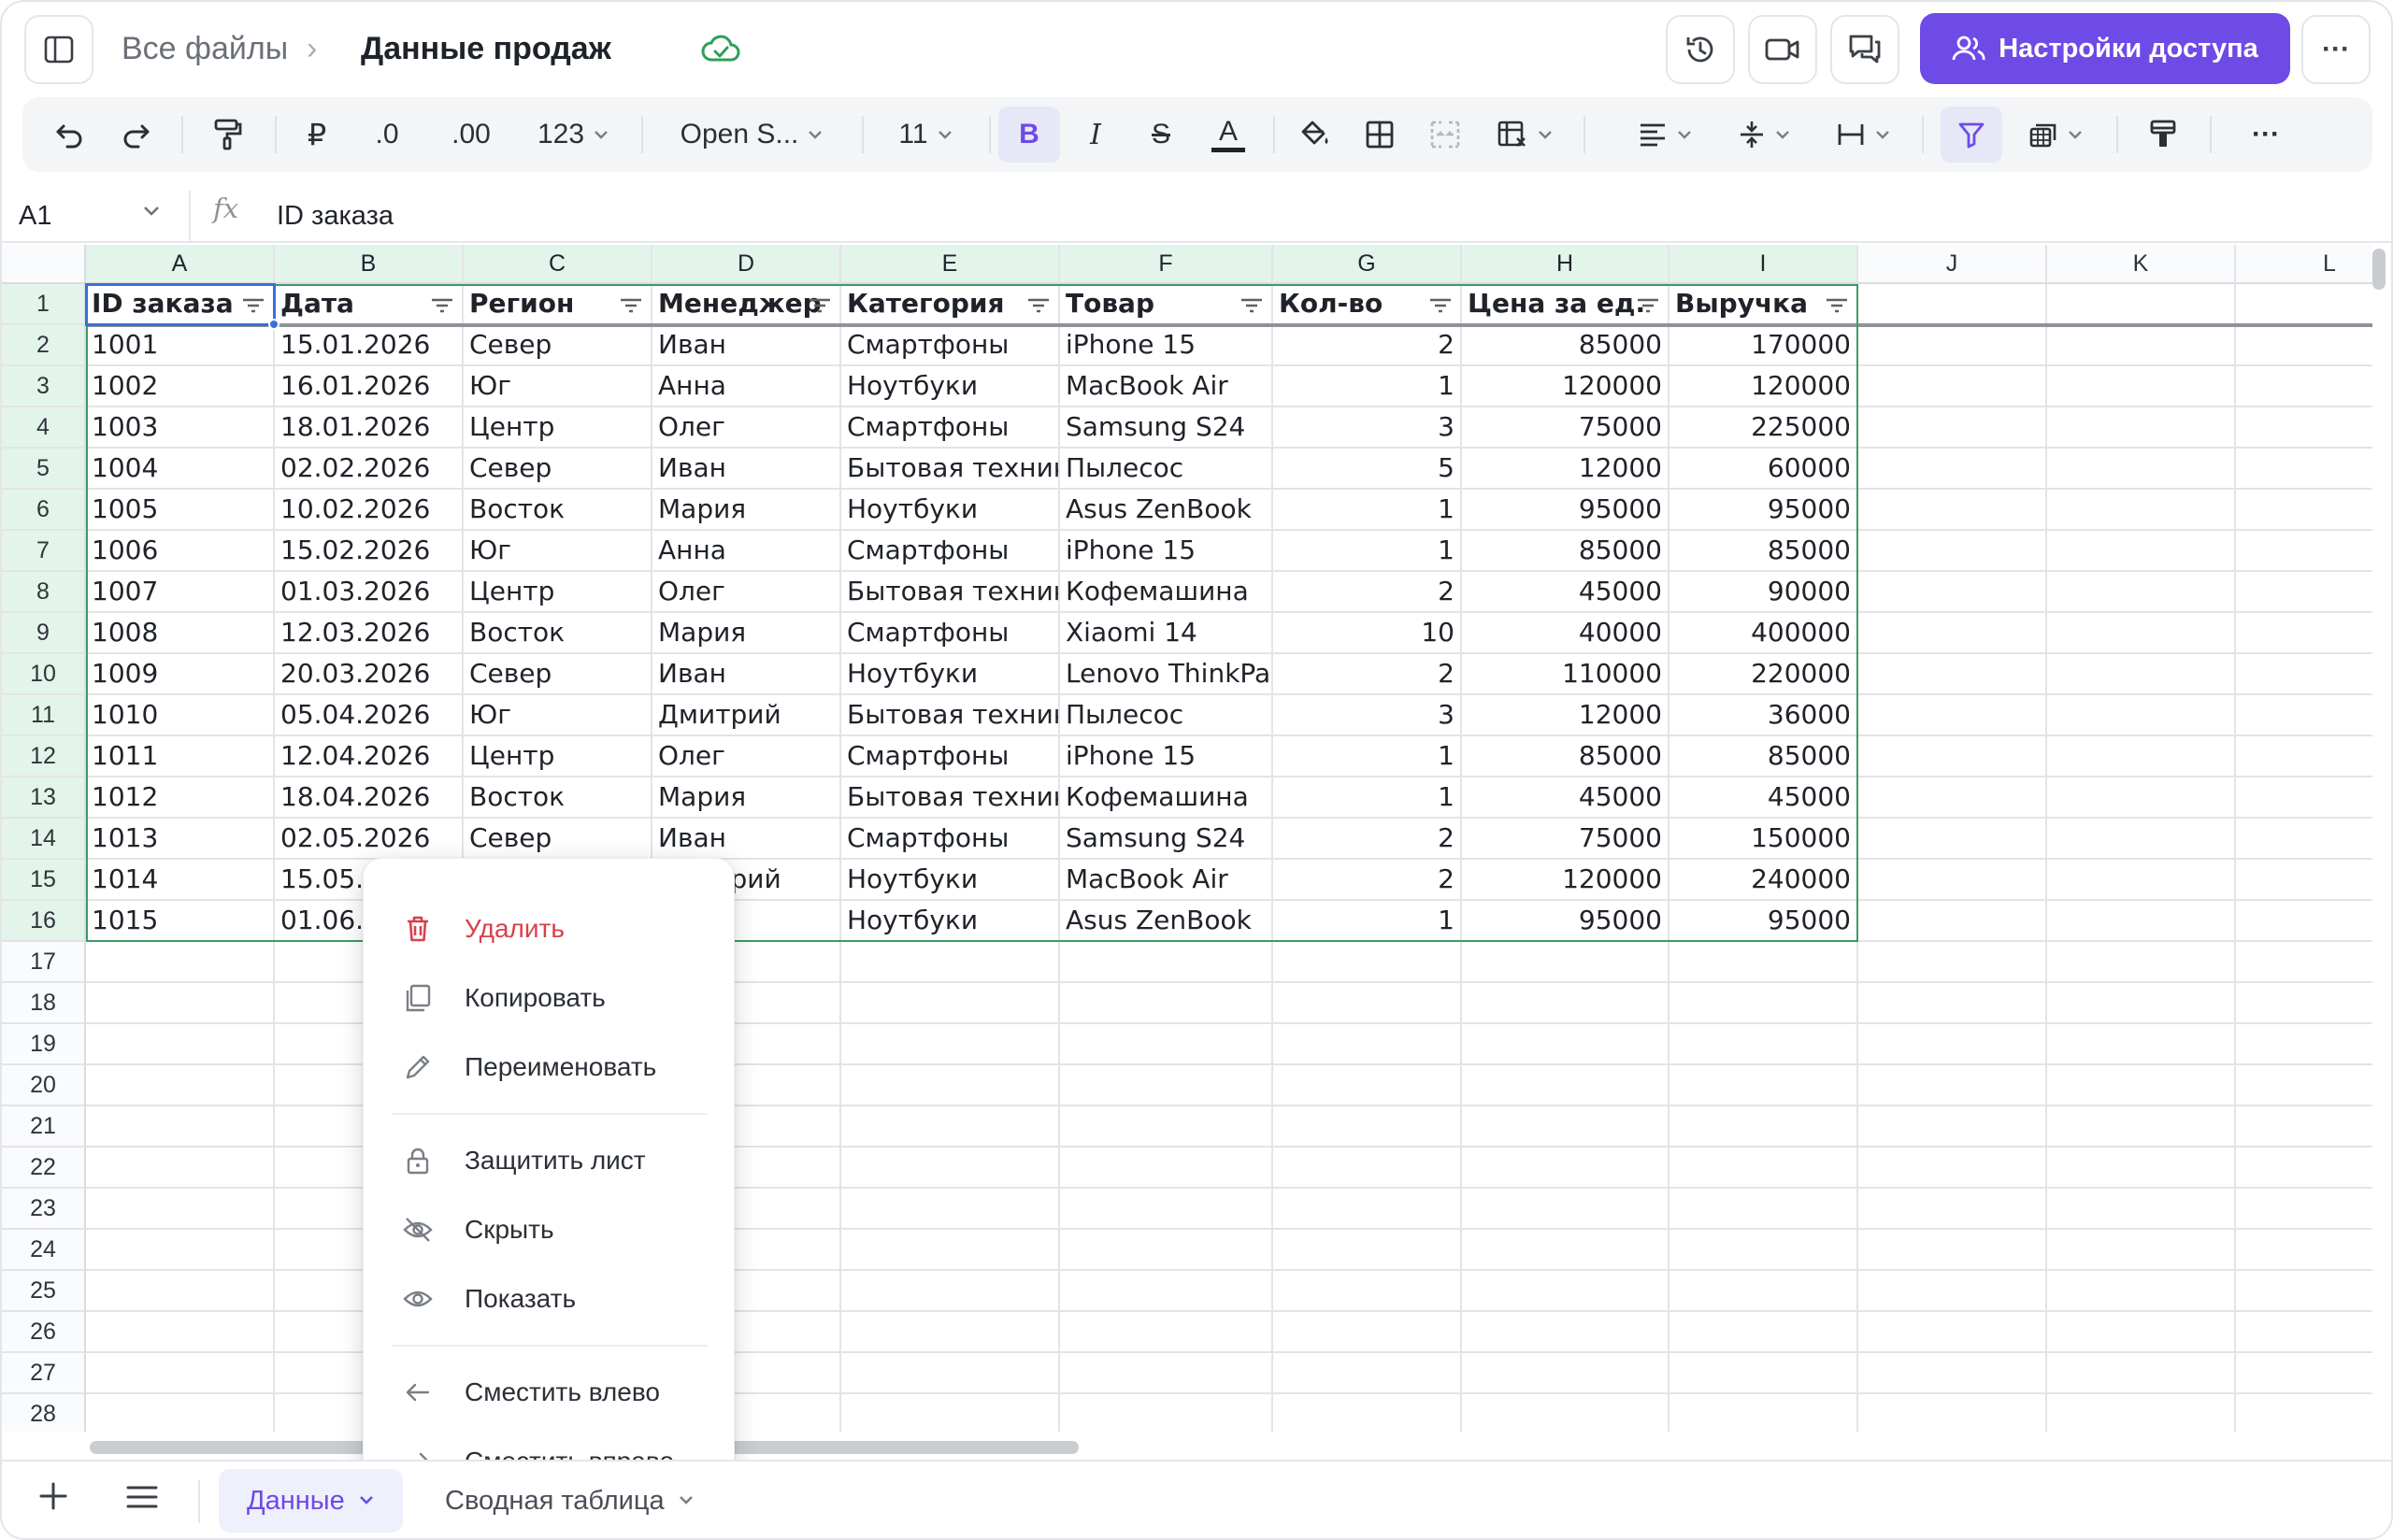 The height and width of the screenshot is (1540, 2393). Describe the element at coordinates (1166, 715) in the screenshot. I see `table-cell: Пылесос` at that location.